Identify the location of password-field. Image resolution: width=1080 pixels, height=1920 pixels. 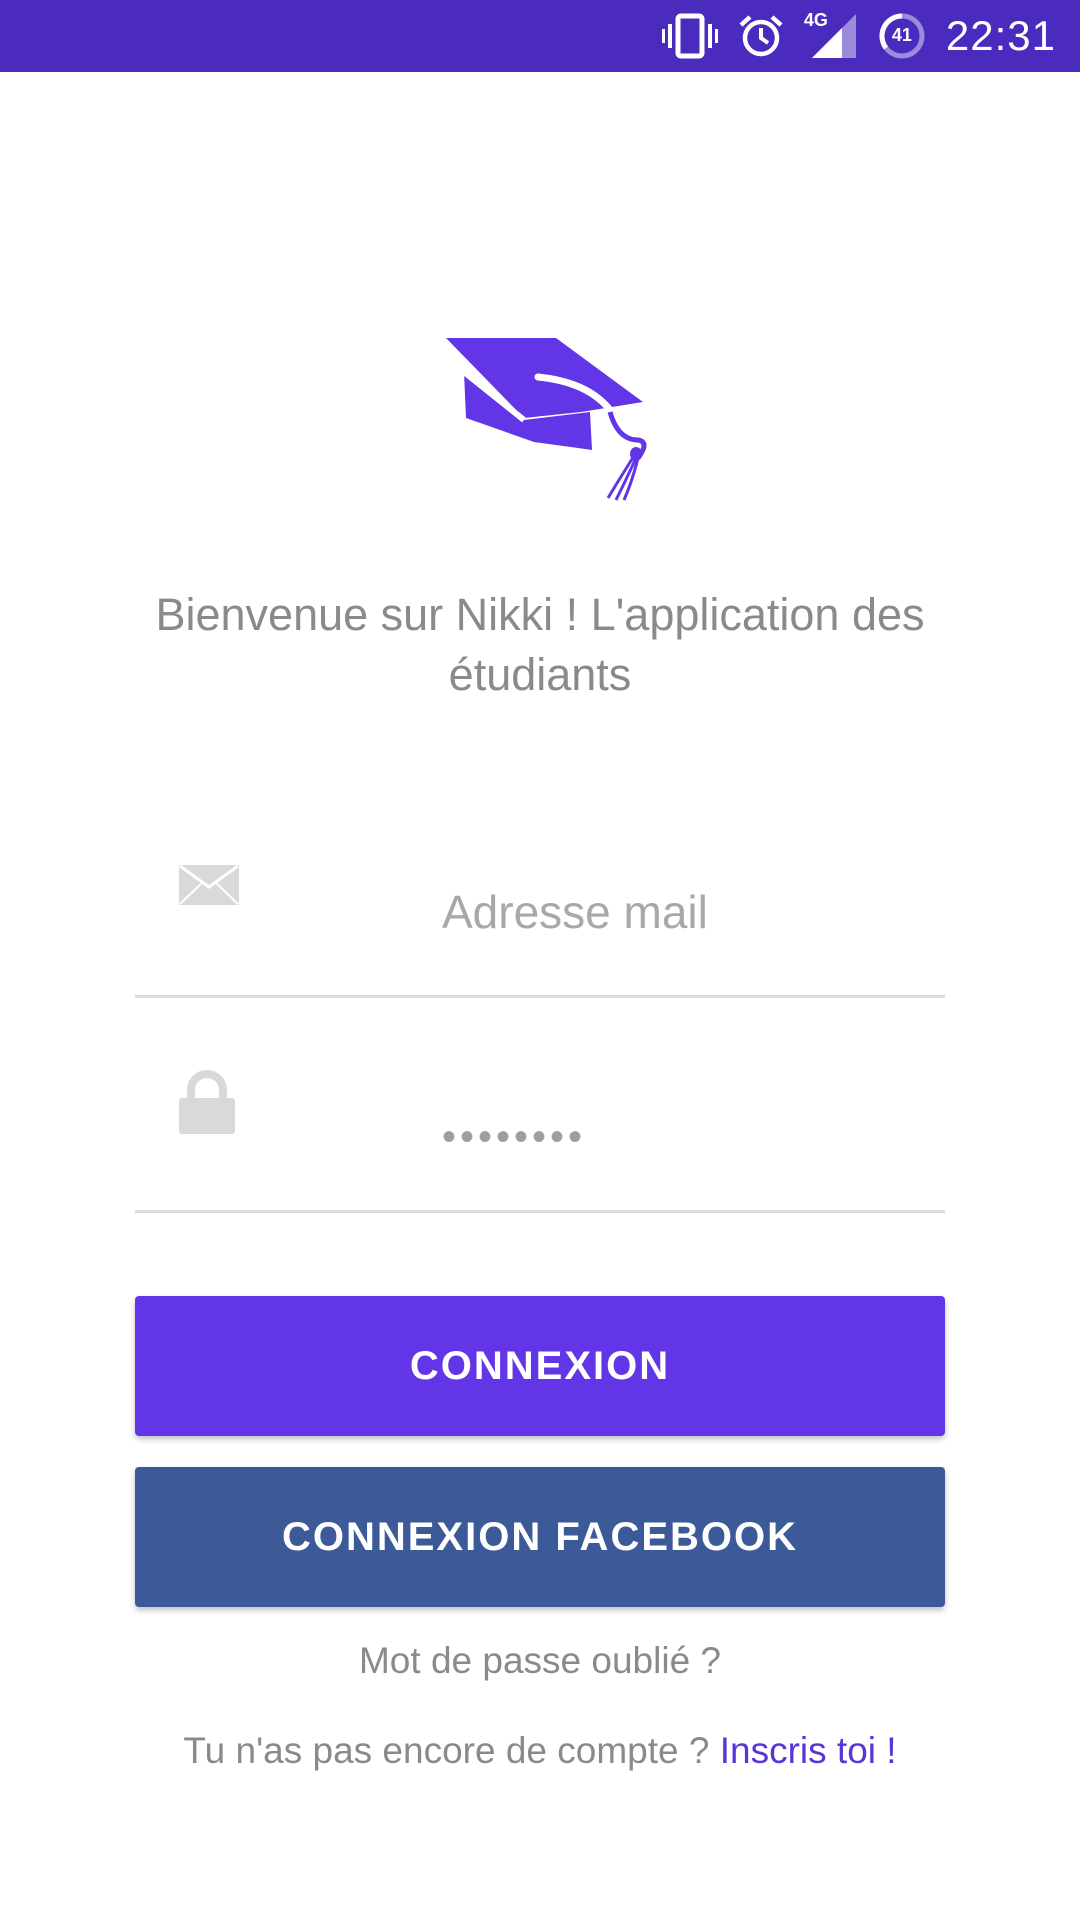
(540, 1141).